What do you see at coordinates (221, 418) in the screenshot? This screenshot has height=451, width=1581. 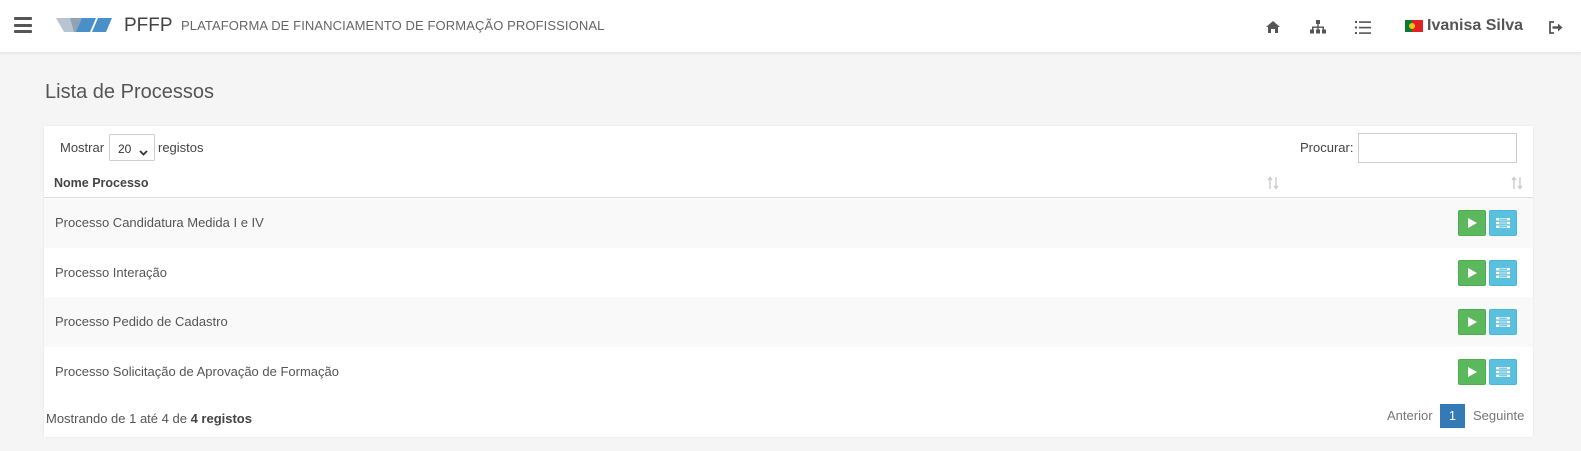 I see `table-info-count: 4 registos` at bounding box center [221, 418].